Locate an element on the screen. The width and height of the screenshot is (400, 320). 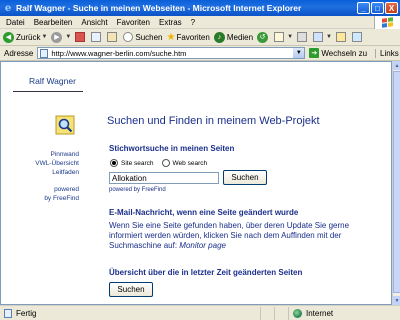
go-button: Wechseln zu is located at coordinates (344, 53).